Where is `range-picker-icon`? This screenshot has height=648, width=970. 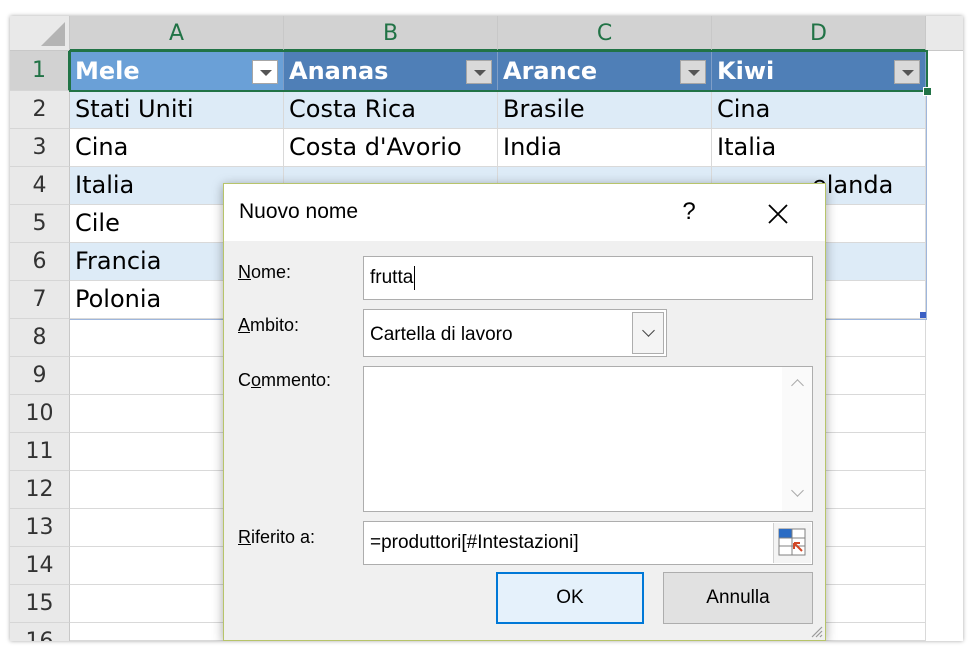 range-picker-icon is located at coordinates (792, 542).